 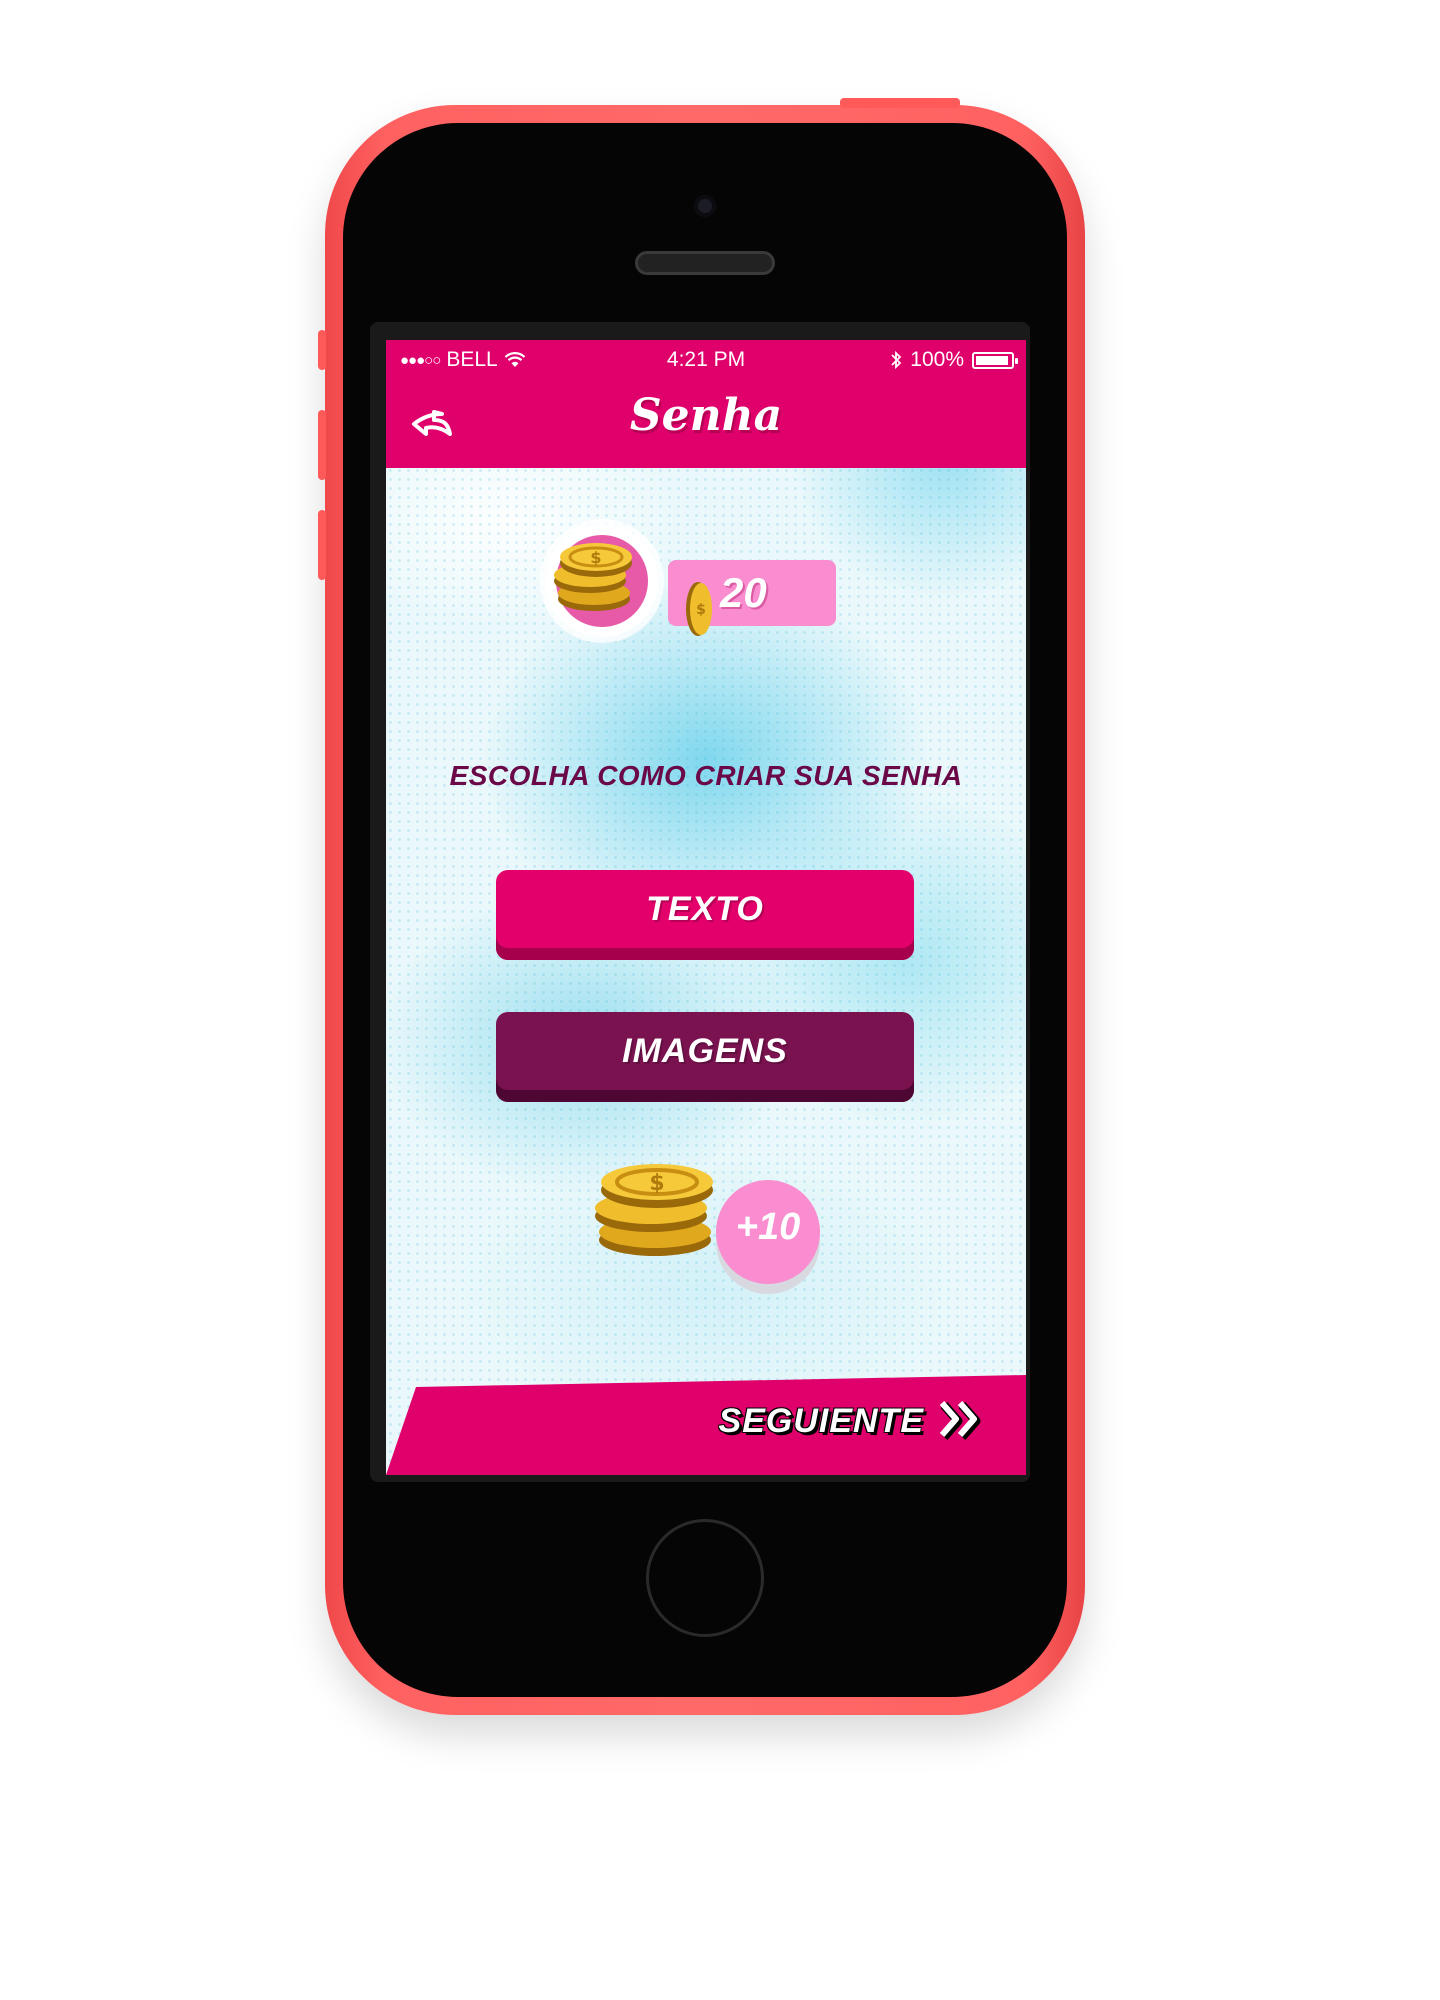 I want to click on status-right: 100%, so click(x=954, y=360).